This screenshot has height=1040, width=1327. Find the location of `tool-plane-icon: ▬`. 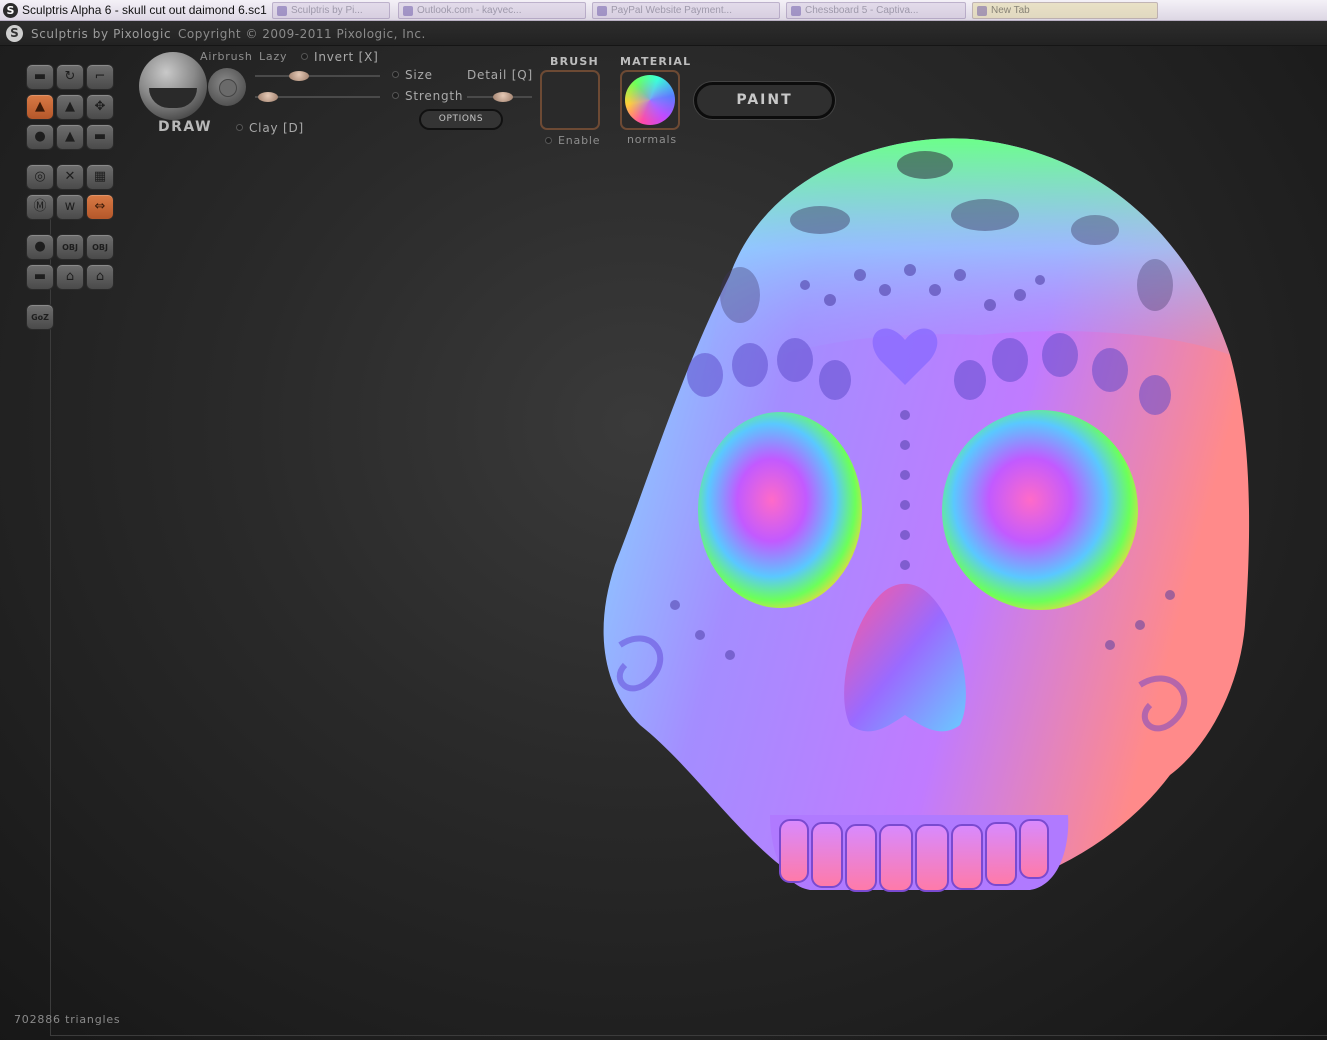

tool-plane-icon: ▬ is located at coordinates (40, 277).